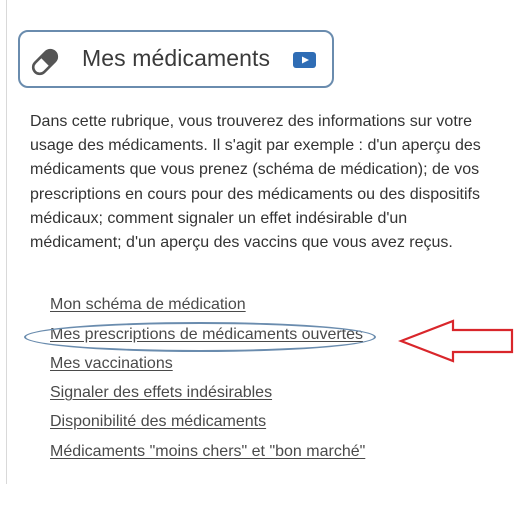 The image size is (522, 506). What do you see at coordinates (158, 422) in the screenshot?
I see `link-medication-availability: Disponibilité des médicaments` at bounding box center [158, 422].